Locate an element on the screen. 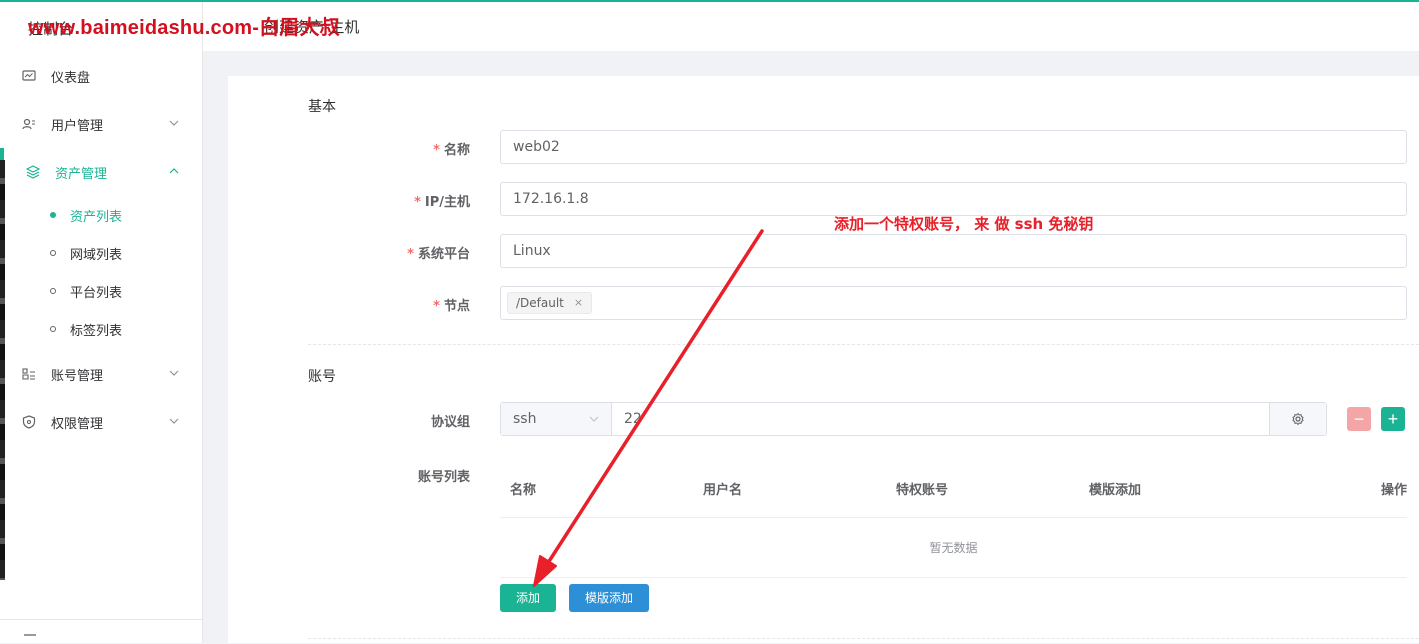  column-header-name: 名称 is located at coordinates (523, 490).